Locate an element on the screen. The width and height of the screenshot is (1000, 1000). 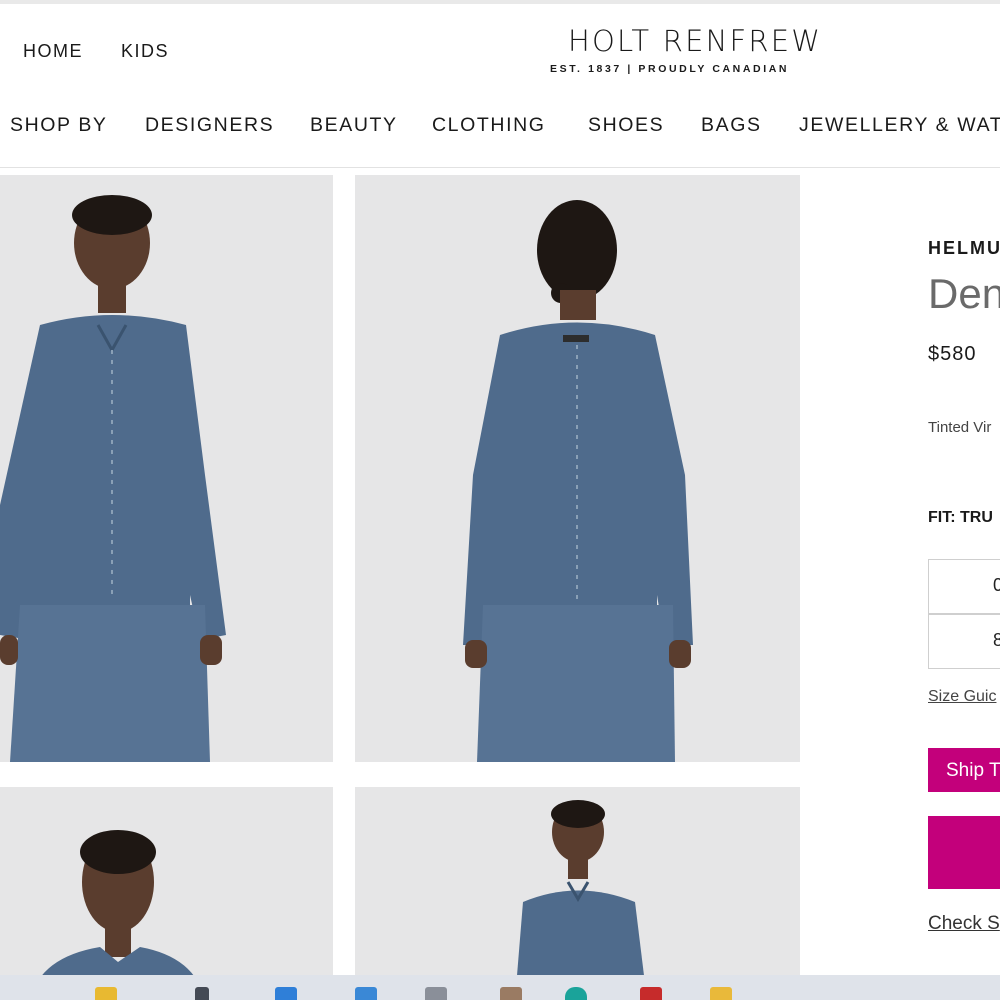
files-icon is located at coordinates (436, 993).